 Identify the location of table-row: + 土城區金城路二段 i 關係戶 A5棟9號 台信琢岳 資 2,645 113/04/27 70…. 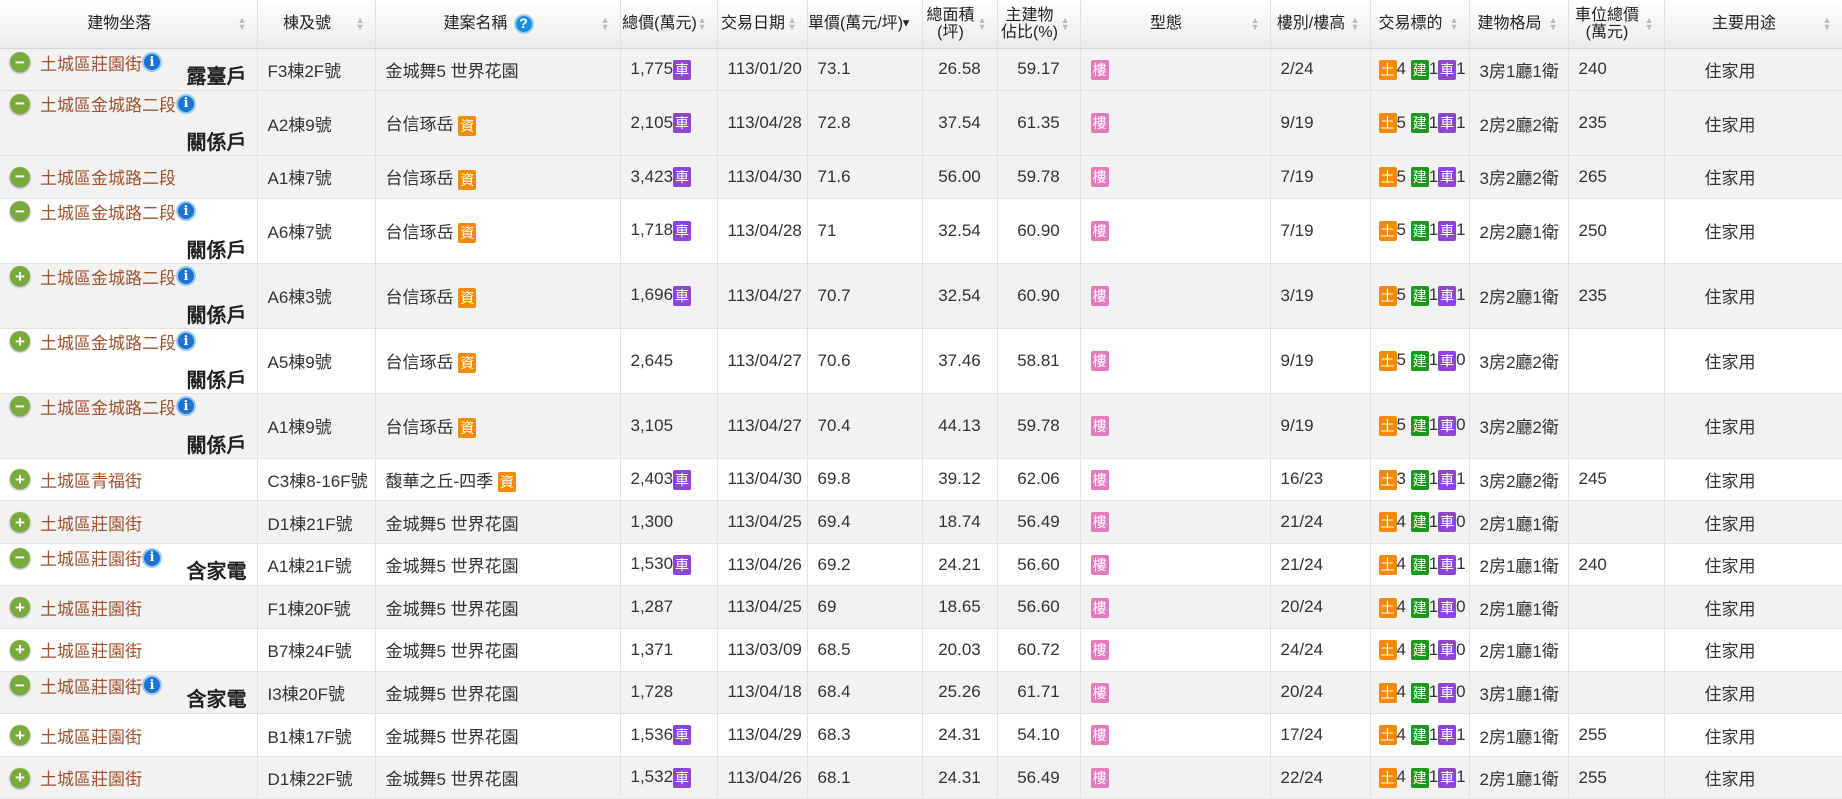
(921, 361).